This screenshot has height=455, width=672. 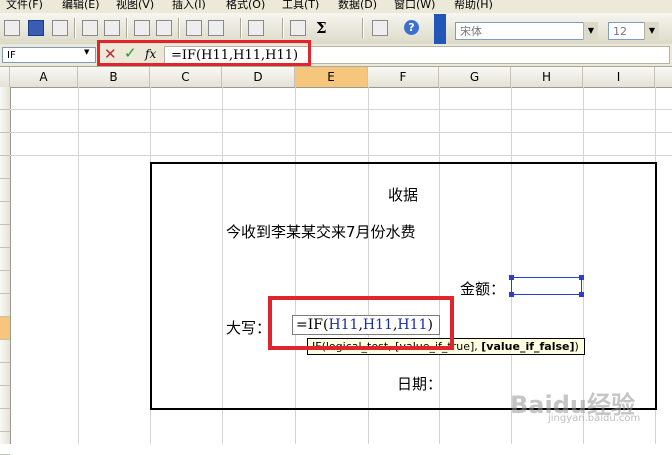 What do you see at coordinates (619, 77) in the screenshot?
I see `column-header: I` at bounding box center [619, 77].